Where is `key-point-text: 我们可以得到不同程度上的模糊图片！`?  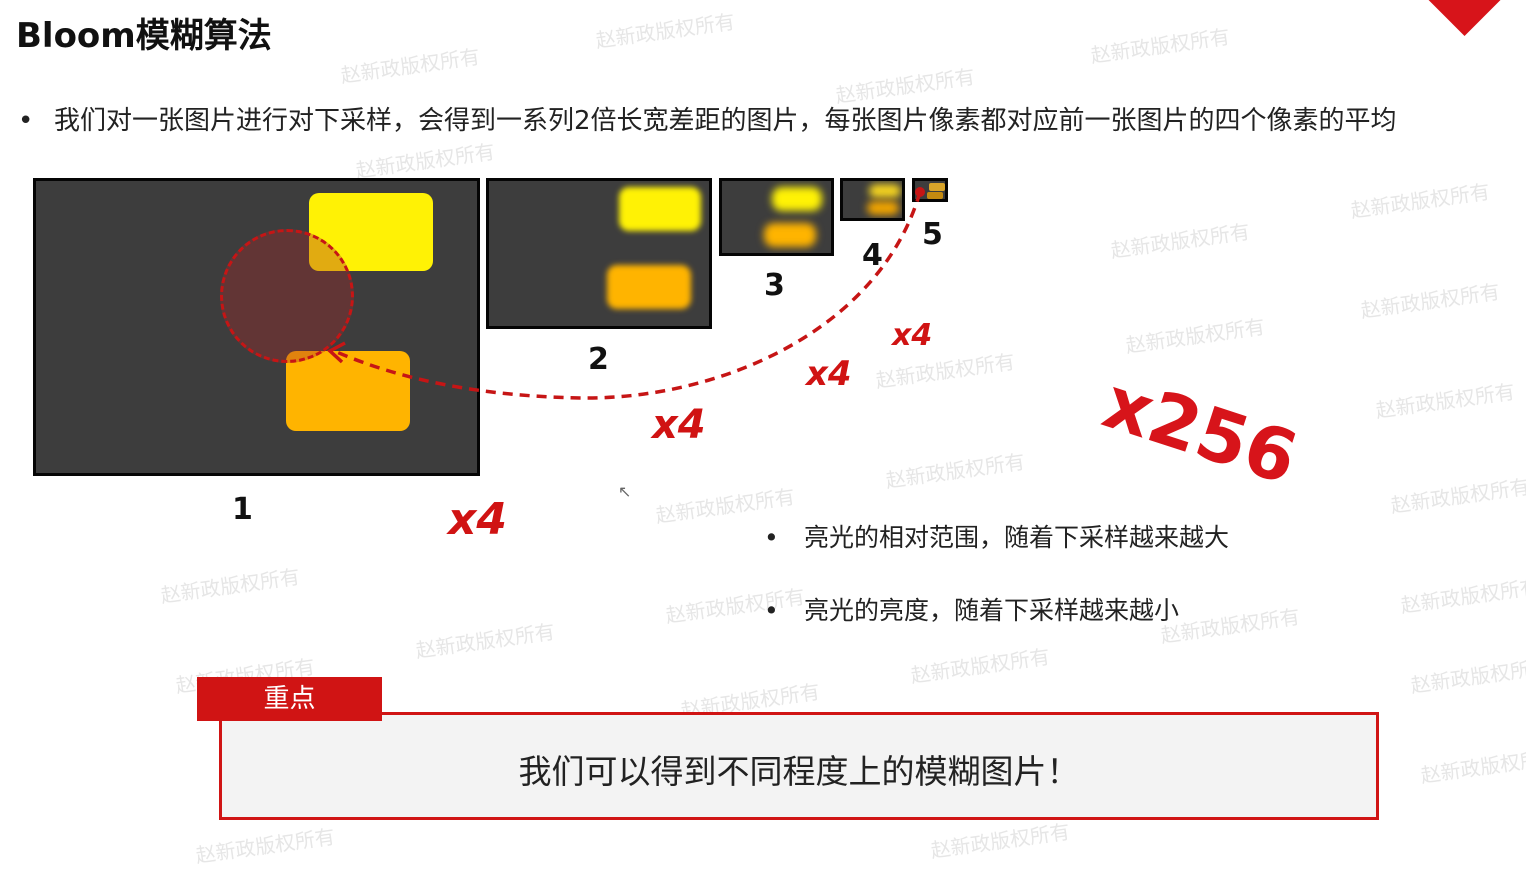
key-point-text: 我们可以得到不同程度上的模糊图片！ is located at coordinates (799, 771).